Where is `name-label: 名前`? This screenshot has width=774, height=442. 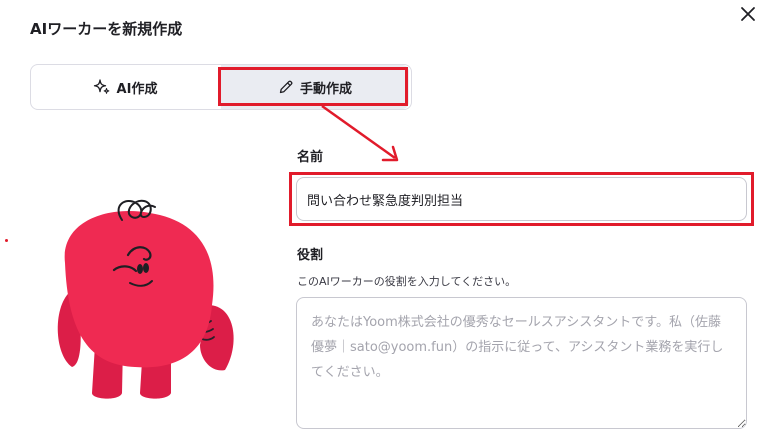 name-label: 名前 is located at coordinates (310, 157).